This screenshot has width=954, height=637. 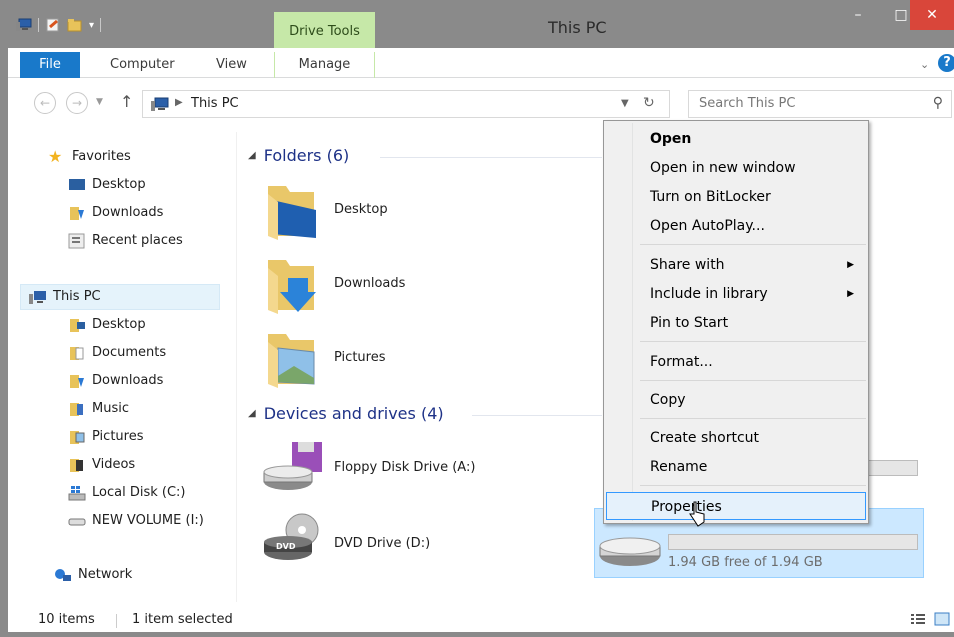 I want to click on tab-view: View, so click(x=231, y=65).